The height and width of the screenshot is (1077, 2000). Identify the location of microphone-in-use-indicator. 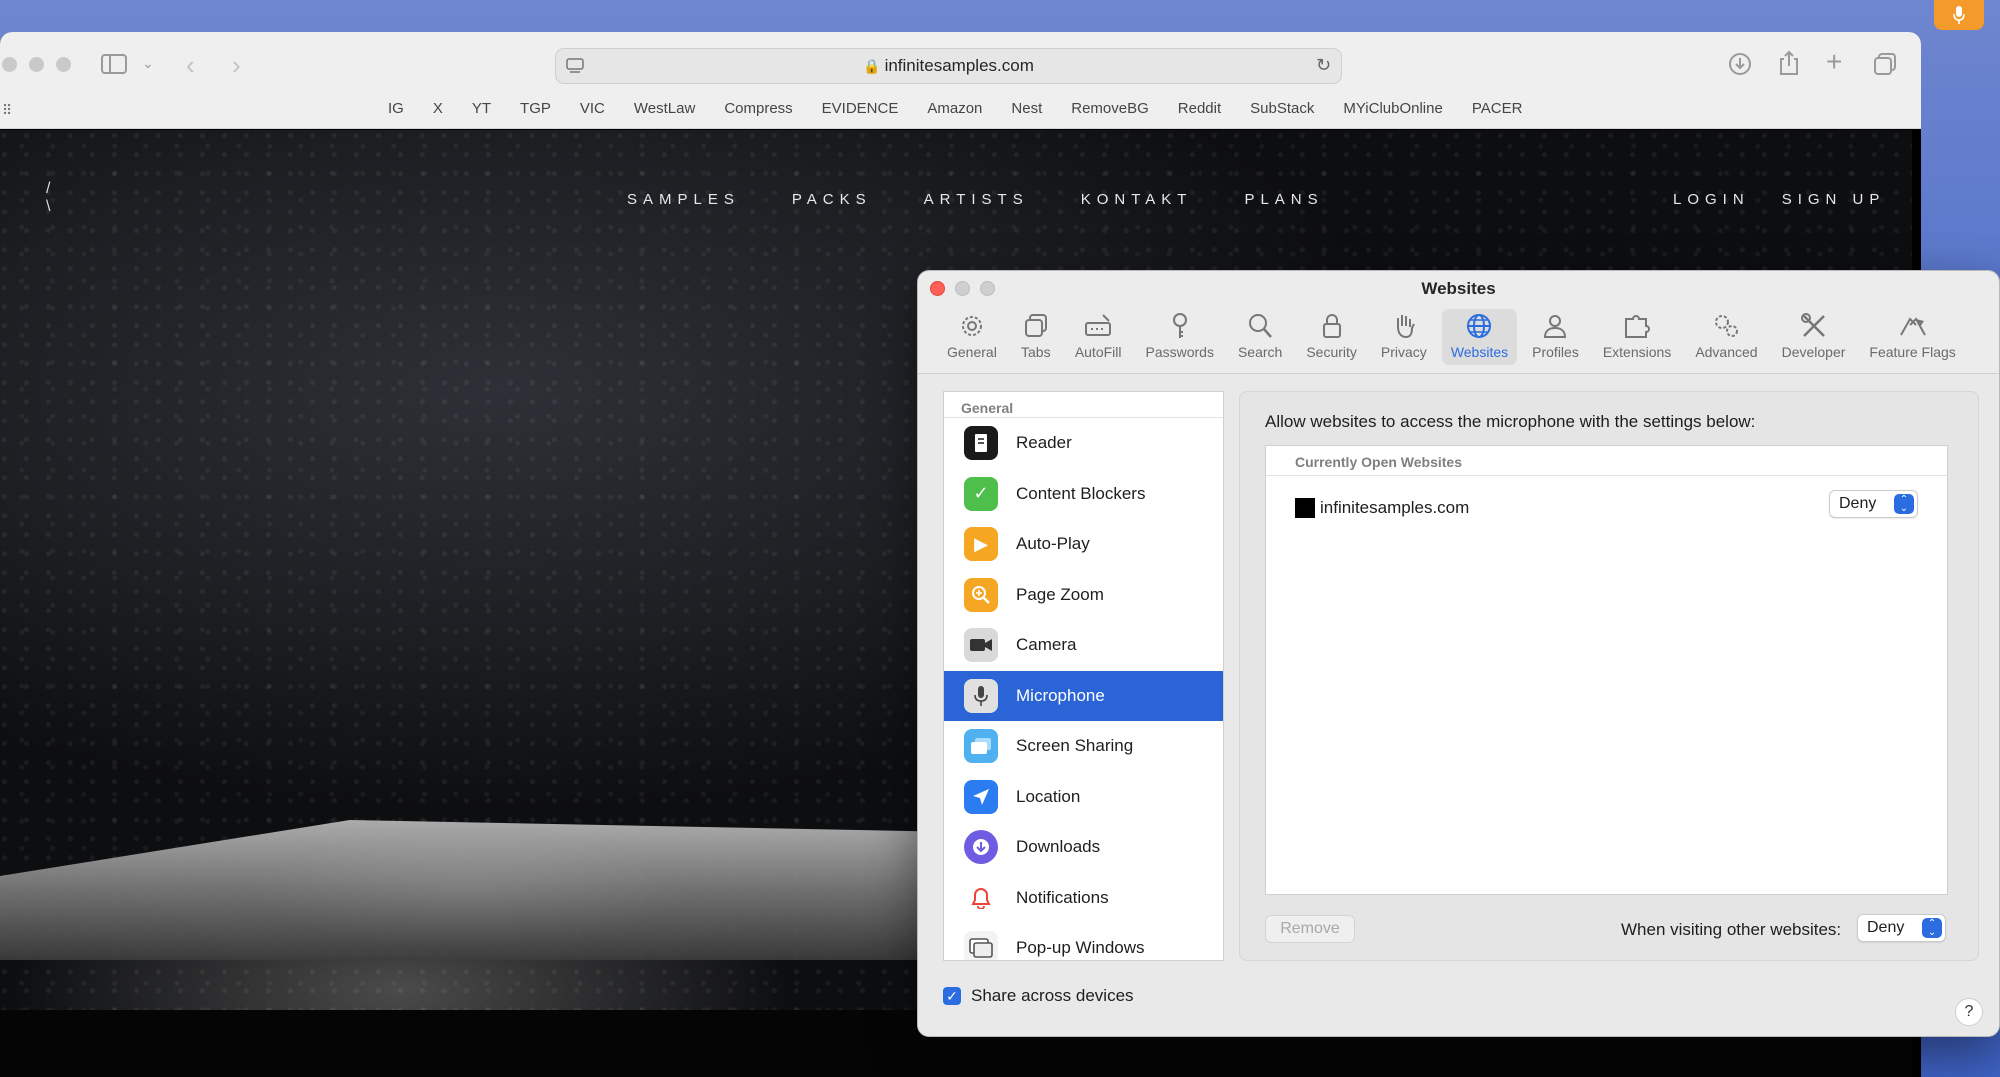
(1959, 15).